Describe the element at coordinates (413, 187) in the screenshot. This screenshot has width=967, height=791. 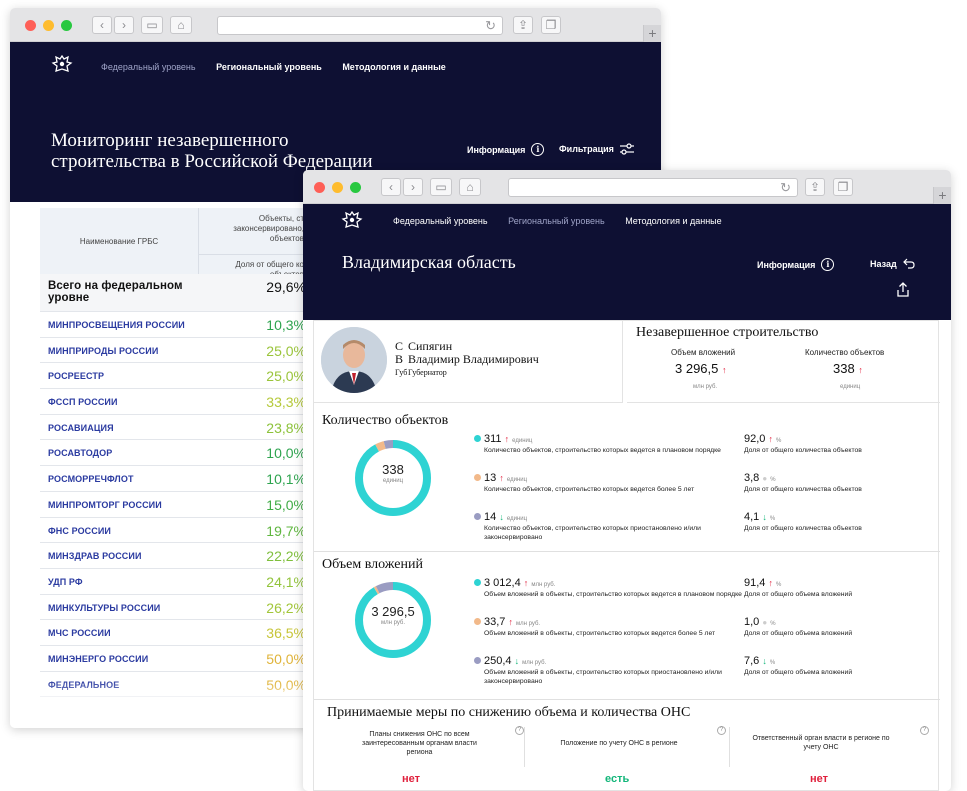
I see `front-forward-arrow-icon: ›` at that location.